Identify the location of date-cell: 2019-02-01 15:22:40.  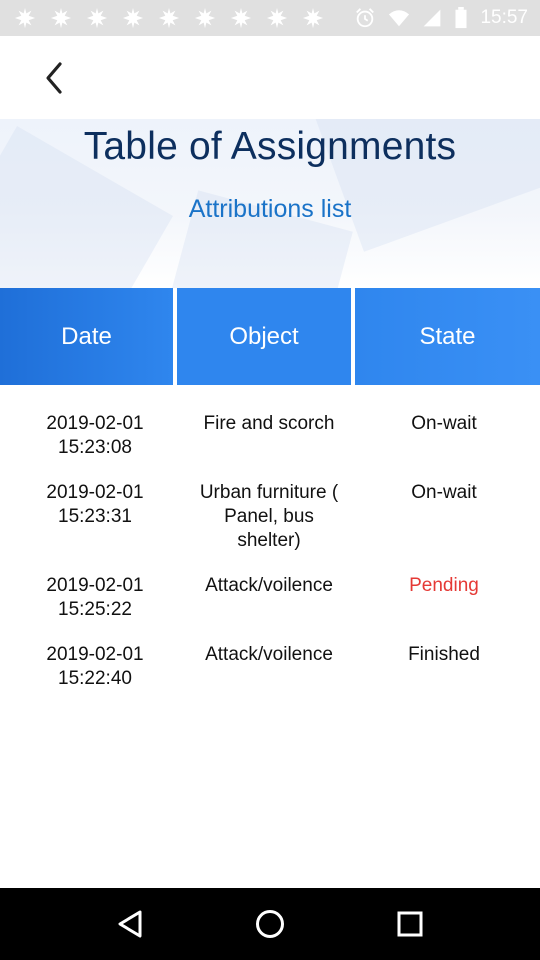
(95, 667).